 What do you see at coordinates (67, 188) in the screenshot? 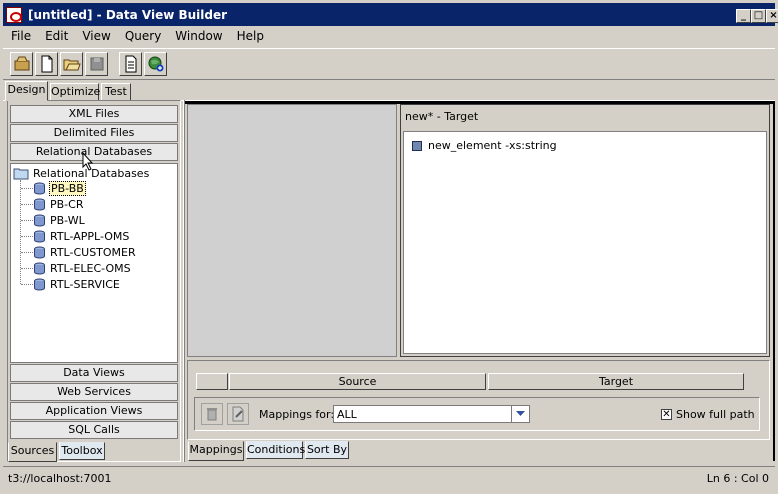
I see `tree-item-label: PB-BB` at bounding box center [67, 188].